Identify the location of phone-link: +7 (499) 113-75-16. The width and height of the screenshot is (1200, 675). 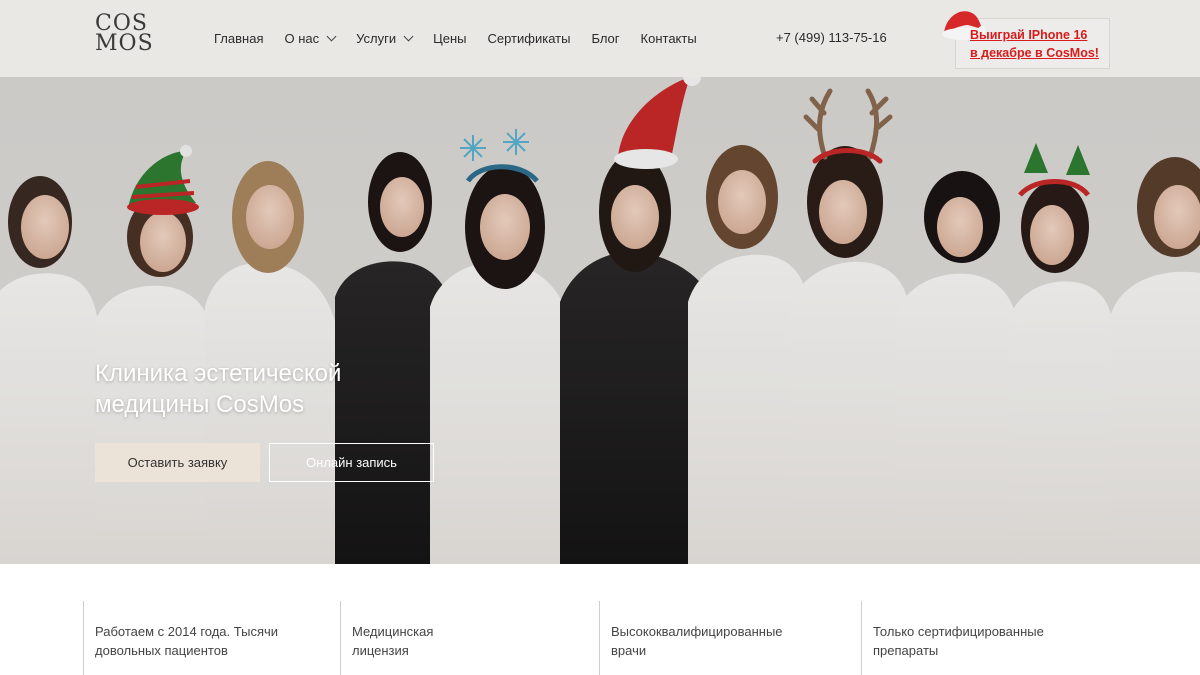
(831, 37).